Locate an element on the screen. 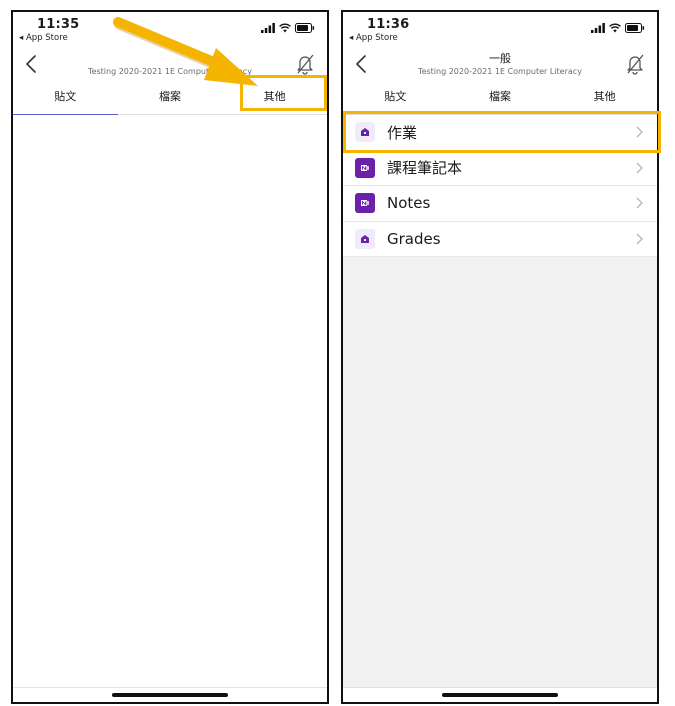 The image size is (675, 706). grades-icon is located at coordinates (365, 238).